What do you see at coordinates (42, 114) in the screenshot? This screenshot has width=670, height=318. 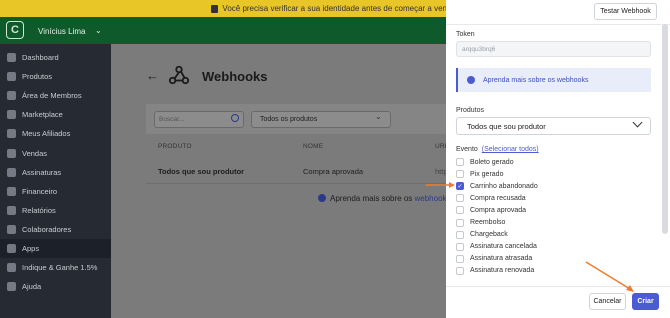 I see `sidebar-item-label: Marketplace` at bounding box center [42, 114].